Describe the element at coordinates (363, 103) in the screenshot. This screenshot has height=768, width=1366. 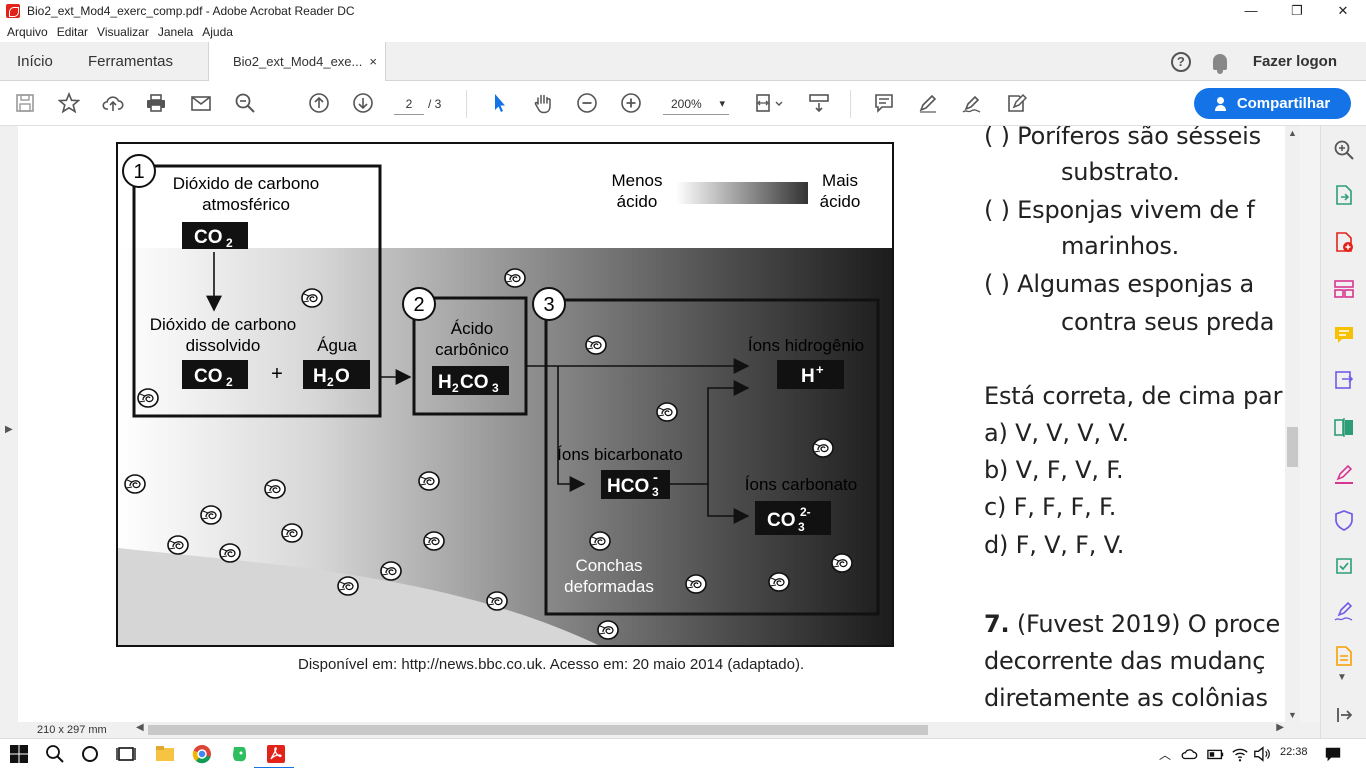
I see `next-page-icon` at that location.